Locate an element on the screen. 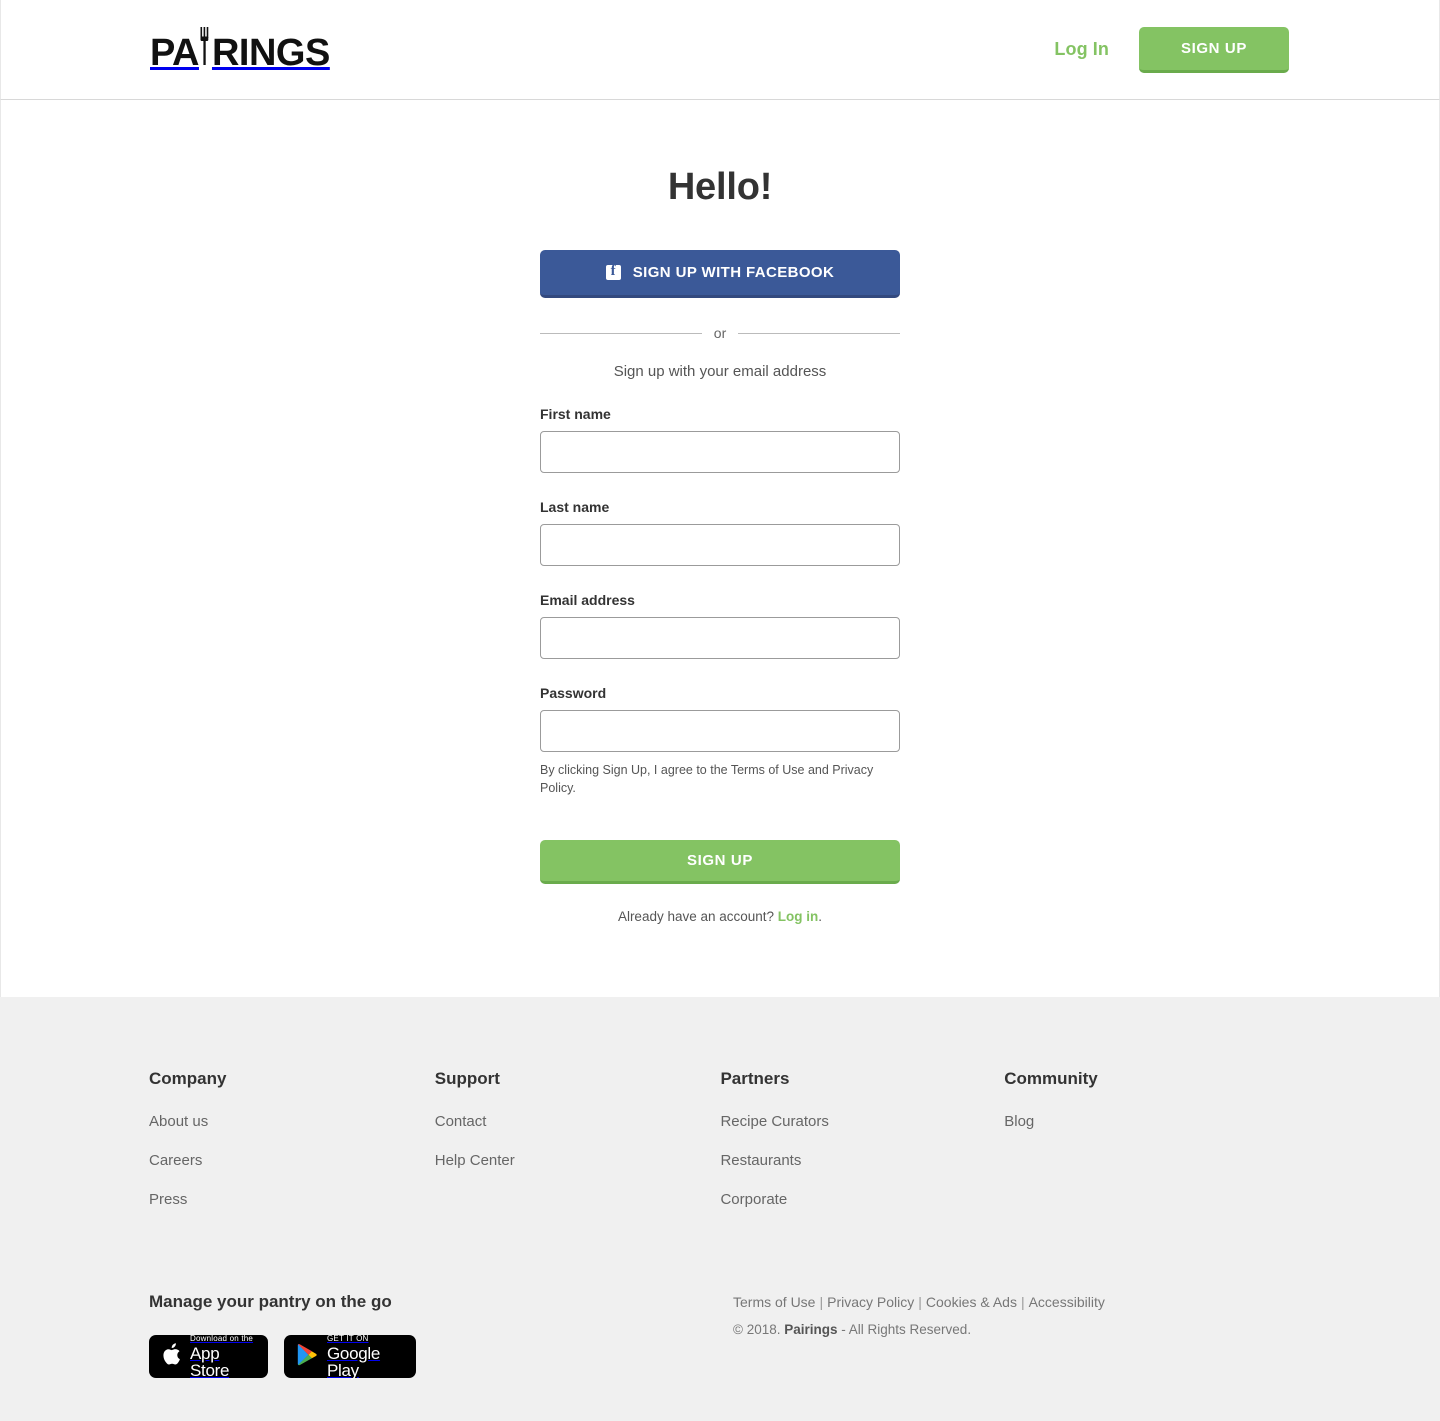  last-name-label: Last name is located at coordinates (575, 507).